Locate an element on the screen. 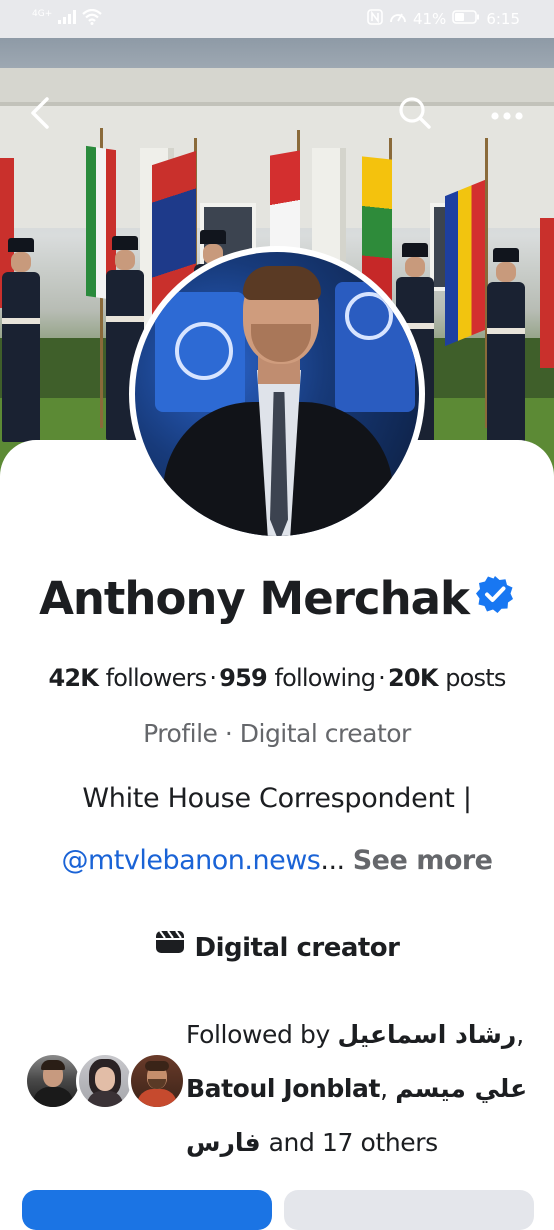 The width and height of the screenshot is (554, 1230). following-stat: 959 following is located at coordinates (297, 678).